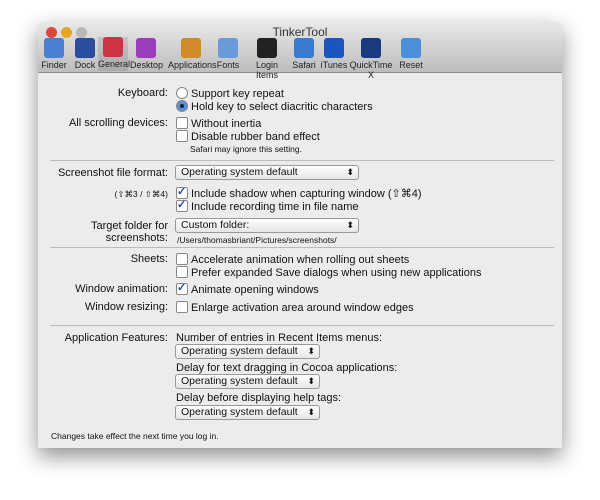  Describe the element at coordinates (147, 65) in the screenshot. I see `toolbar-label: Desktop` at that location.